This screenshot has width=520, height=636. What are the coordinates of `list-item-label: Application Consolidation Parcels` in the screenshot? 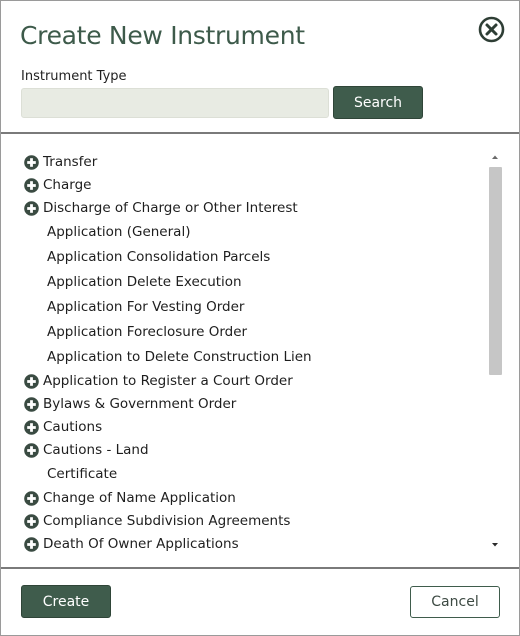 It's located at (159, 257).